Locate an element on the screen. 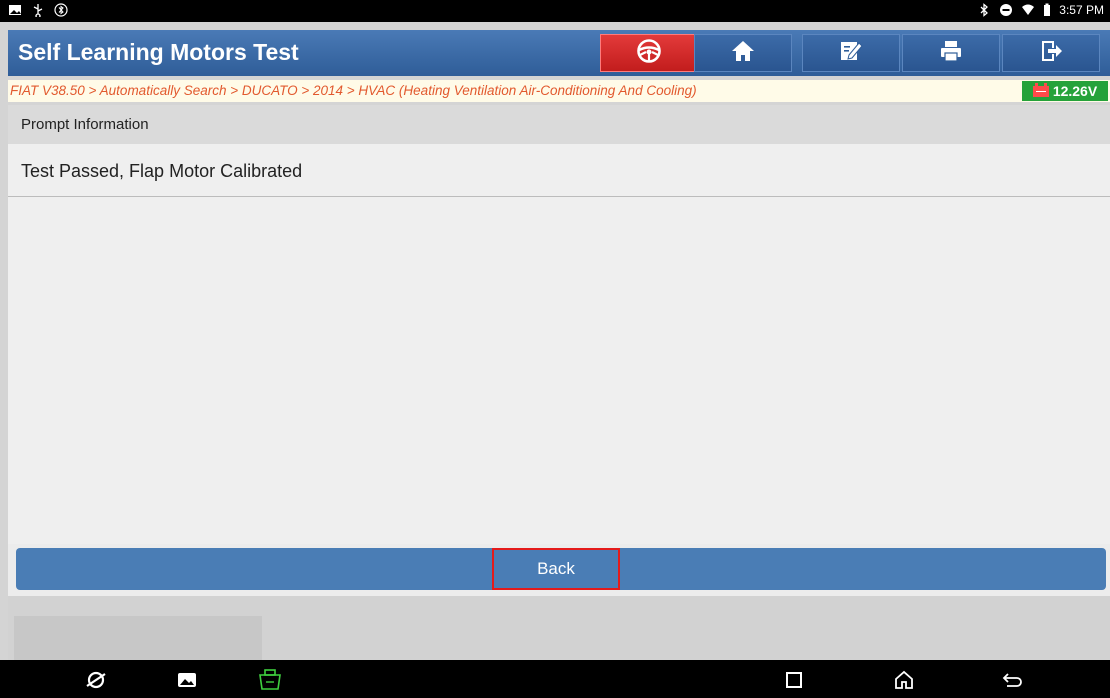 The image size is (1110, 698). home-button is located at coordinates (743, 53).